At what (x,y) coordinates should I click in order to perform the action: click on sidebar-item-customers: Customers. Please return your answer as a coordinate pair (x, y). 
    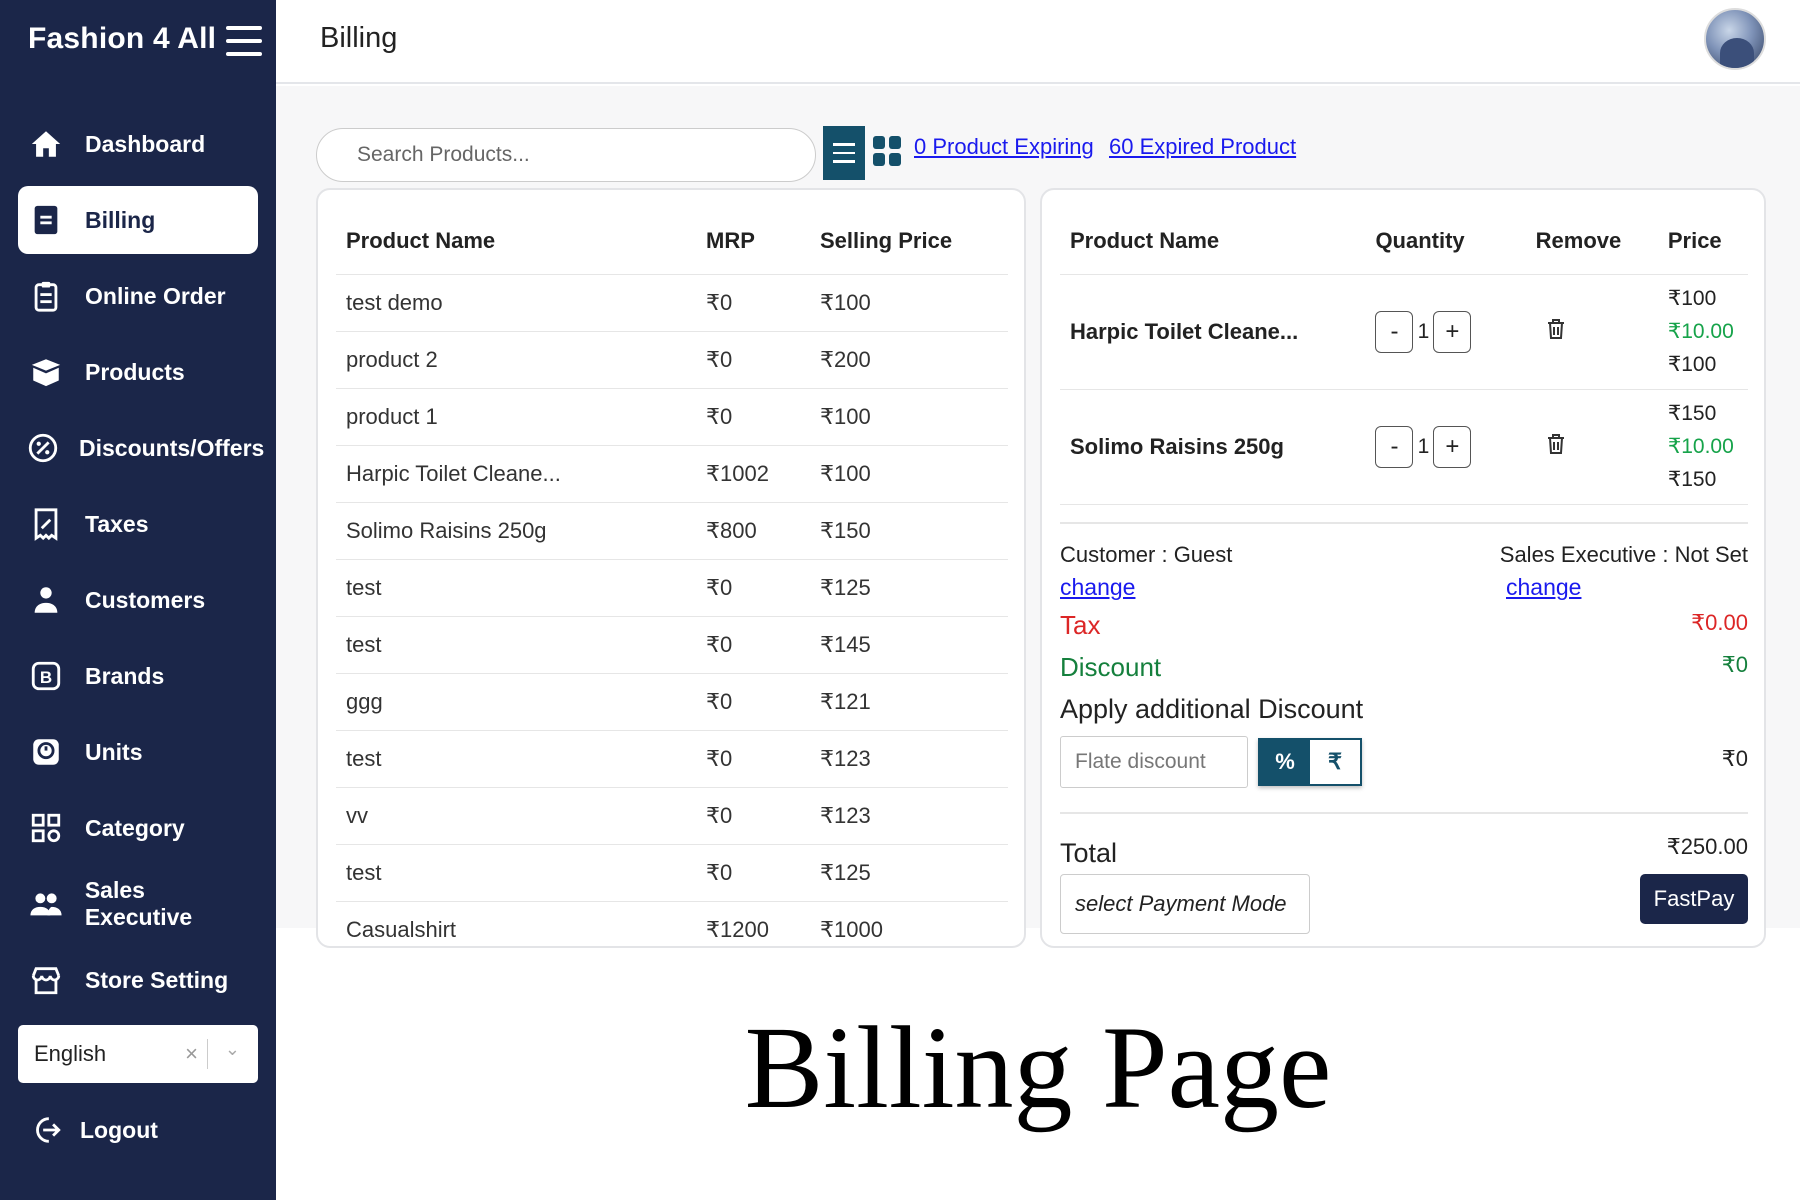
    Looking at the image, I should click on (138, 600).